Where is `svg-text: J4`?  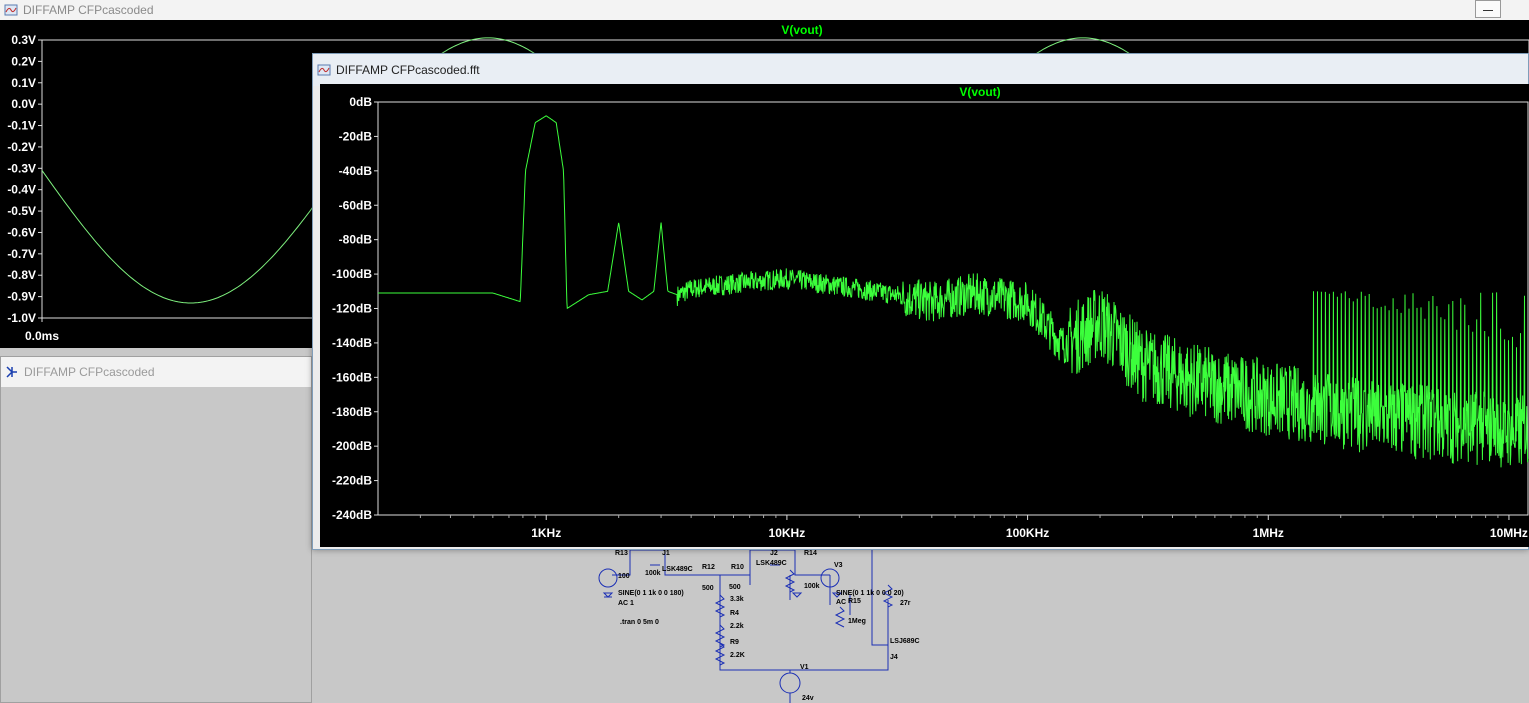
svg-text: J4 is located at coordinates (894, 657).